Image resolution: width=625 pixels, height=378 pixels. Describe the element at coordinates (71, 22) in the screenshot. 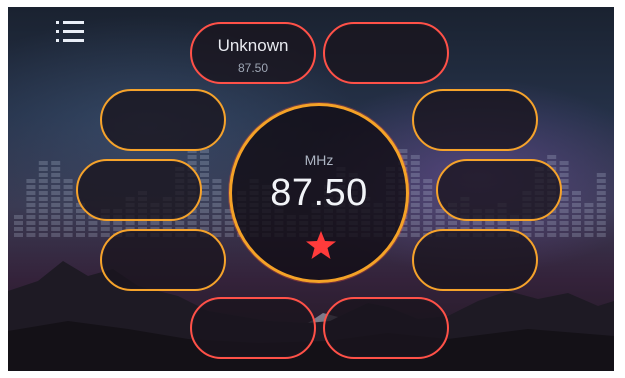

I see `list-menu-icon` at that location.